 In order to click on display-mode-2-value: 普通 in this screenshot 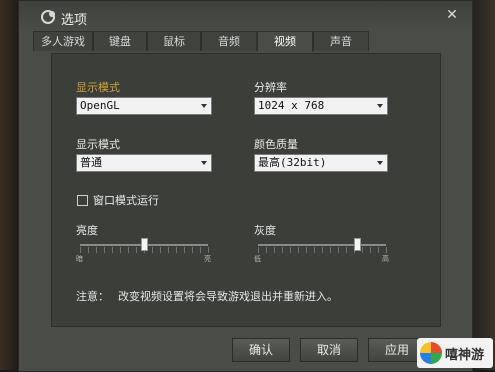, I will do `click(91, 162)`.